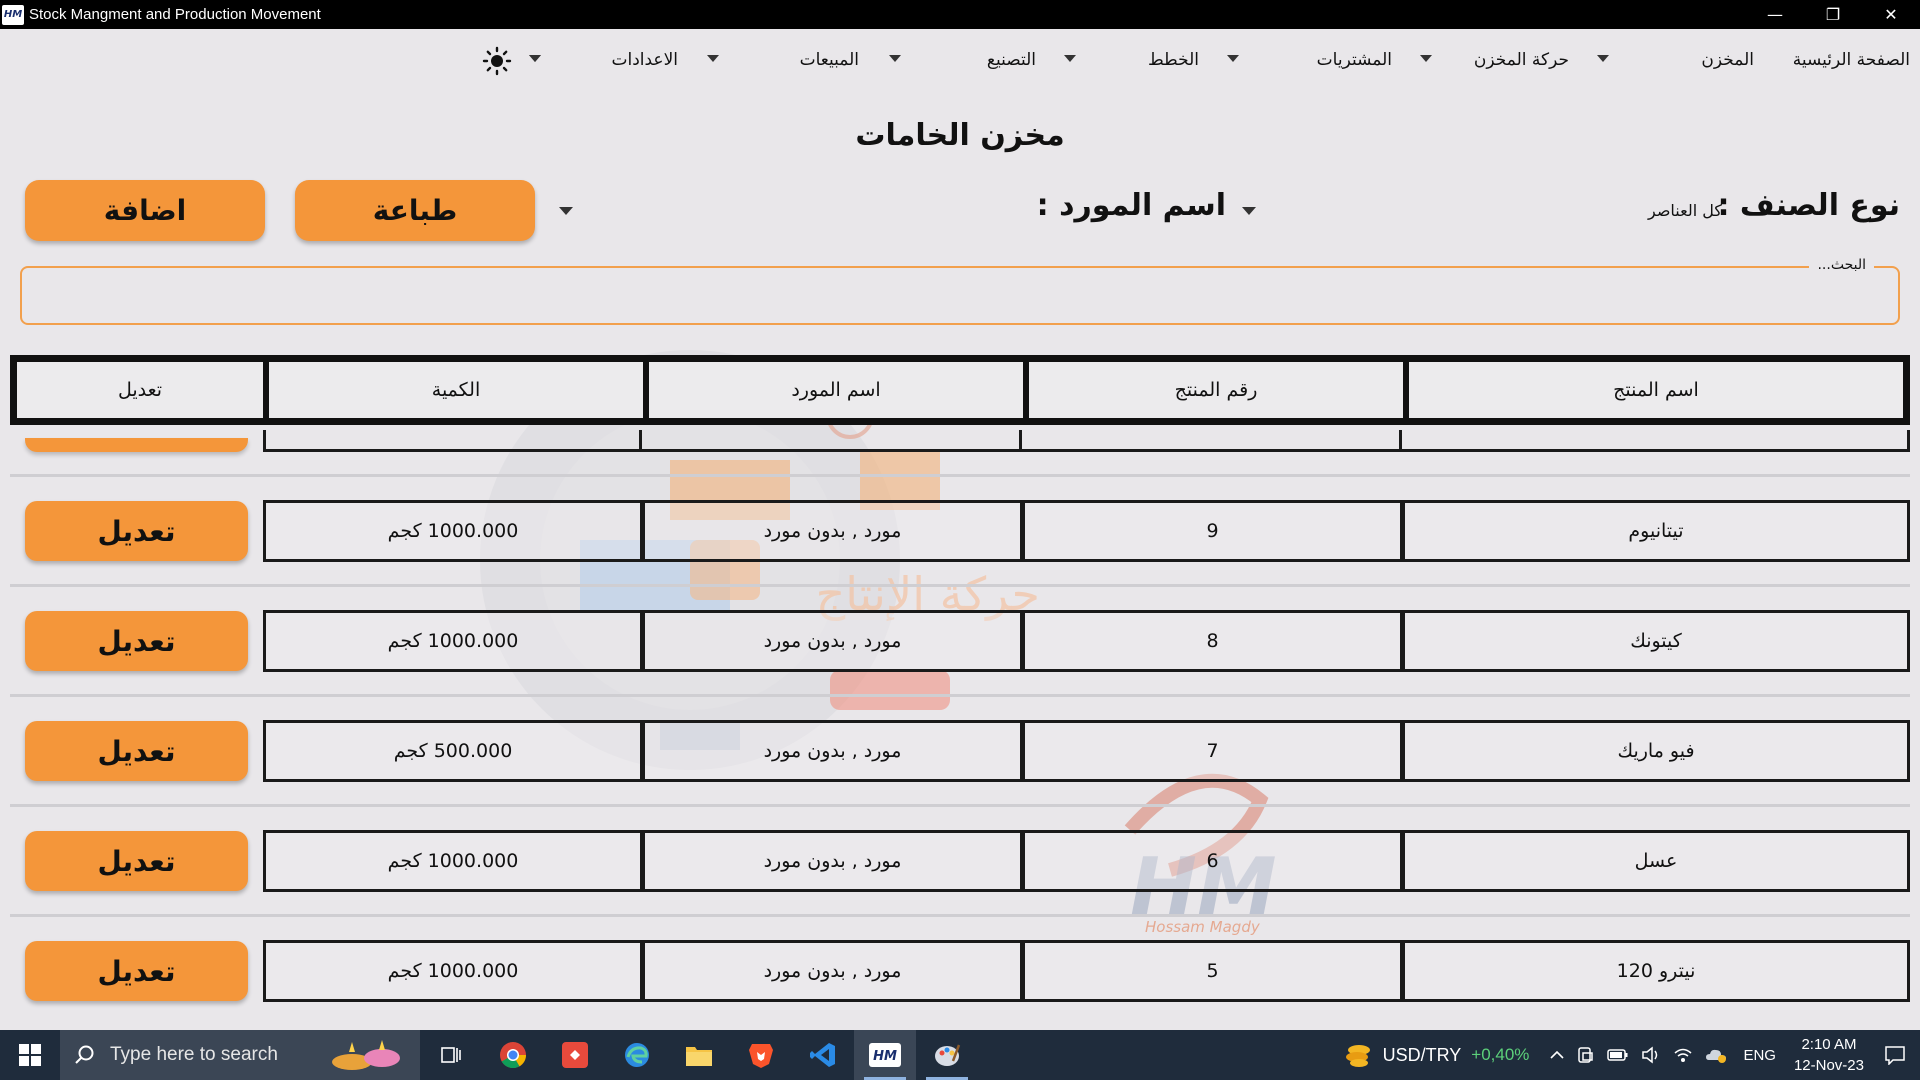  Describe the element at coordinates (13, 14) in the screenshot. I see `app-logo-icon: HM` at that location.